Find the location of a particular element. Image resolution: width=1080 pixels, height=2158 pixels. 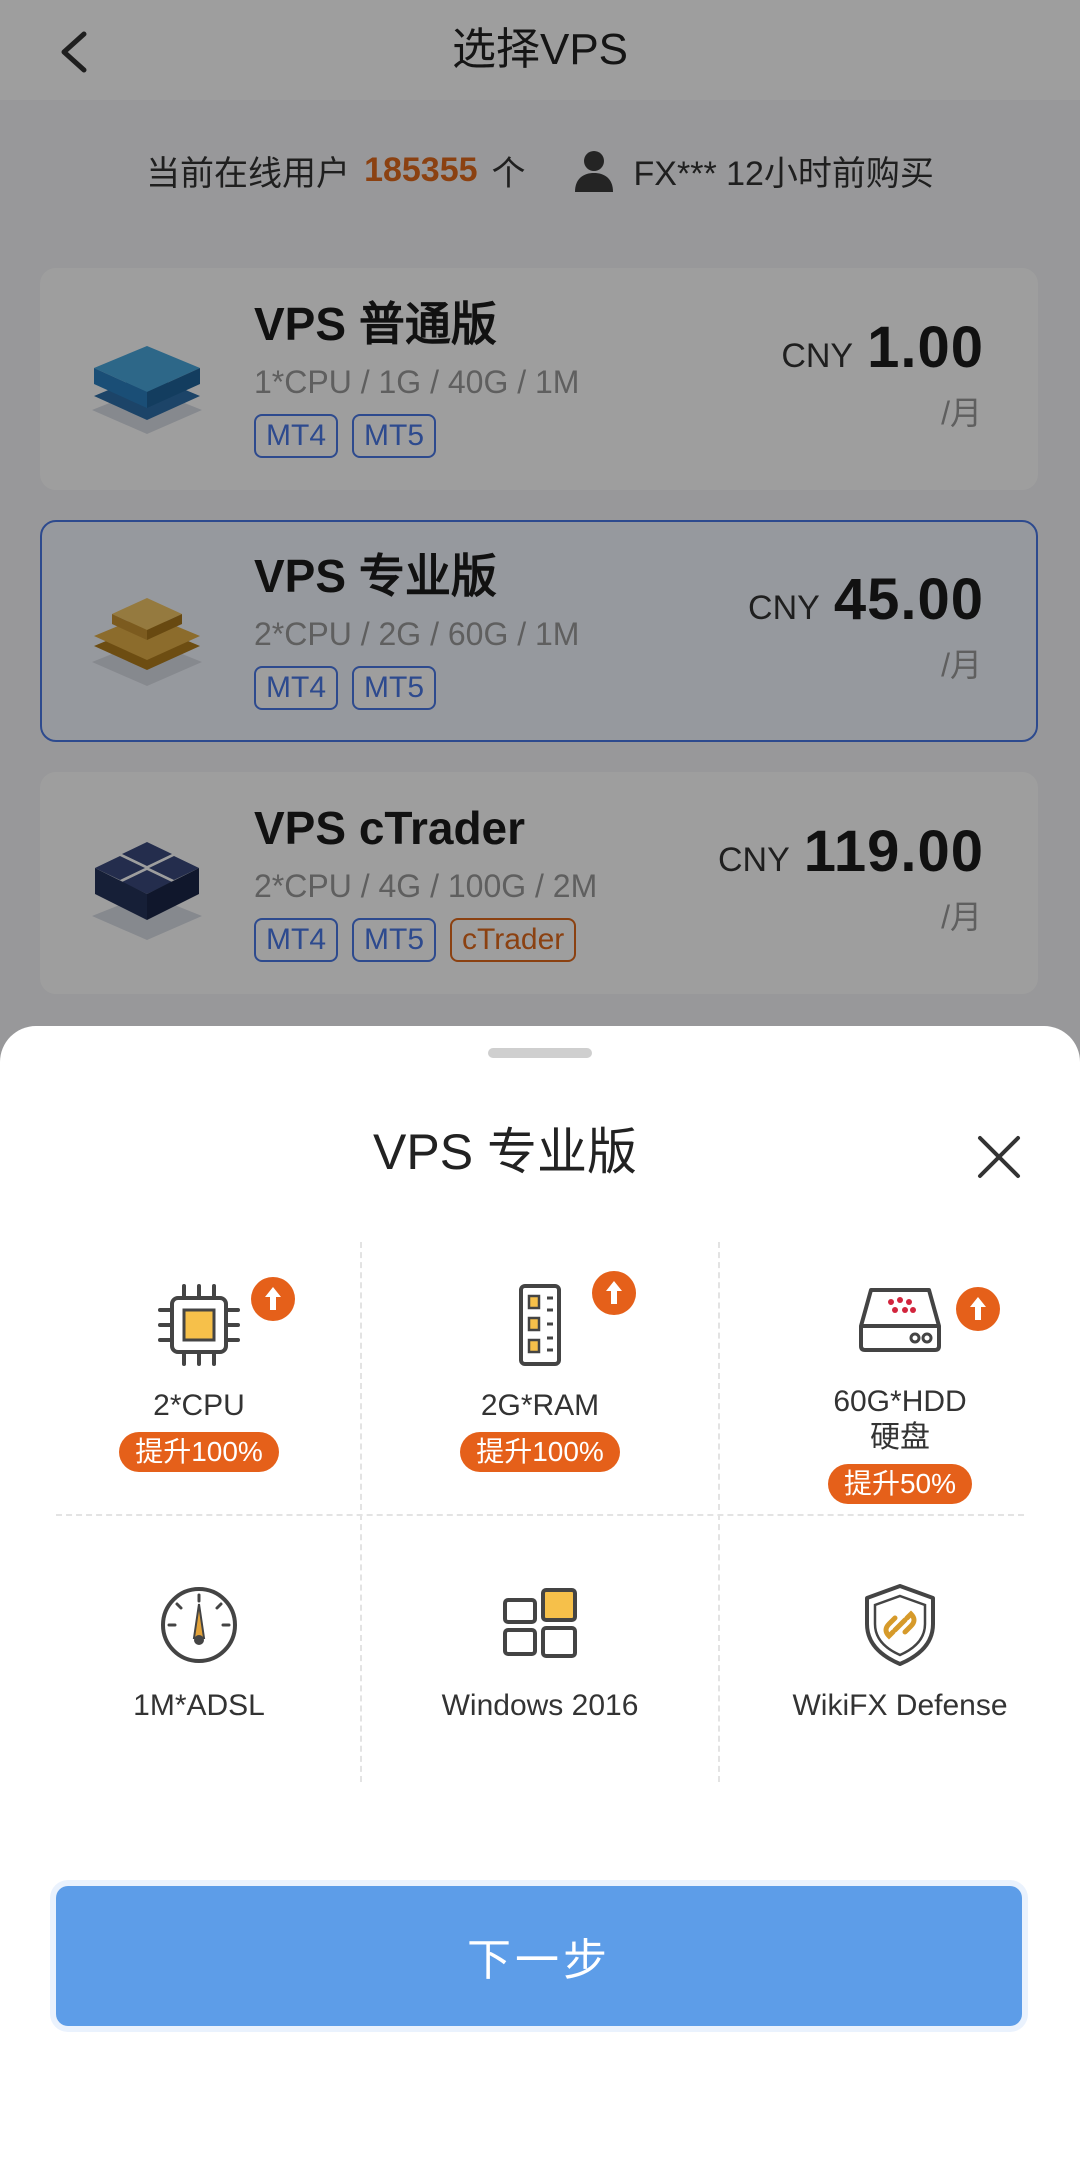

feature-os: Windows 2016 is located at coordinates (540, 1652).